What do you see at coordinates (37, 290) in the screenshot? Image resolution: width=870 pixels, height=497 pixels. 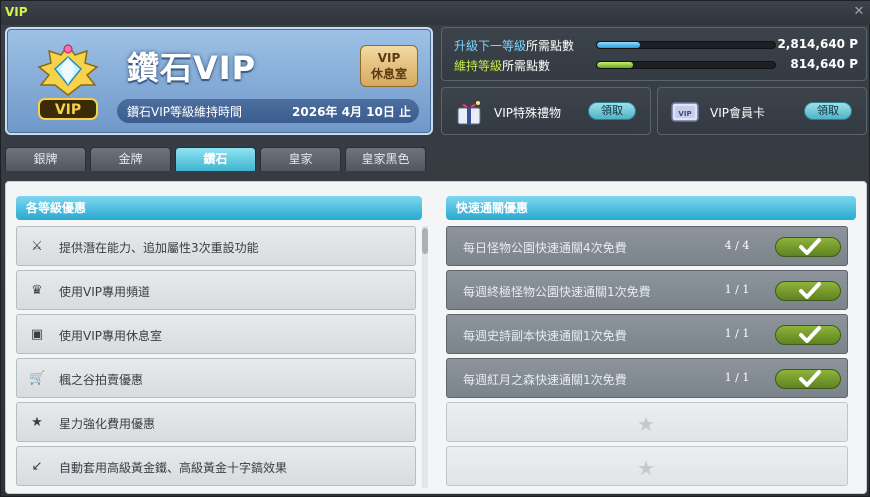 I see `crown-icon: ♛` at bounding box center [37, 290].